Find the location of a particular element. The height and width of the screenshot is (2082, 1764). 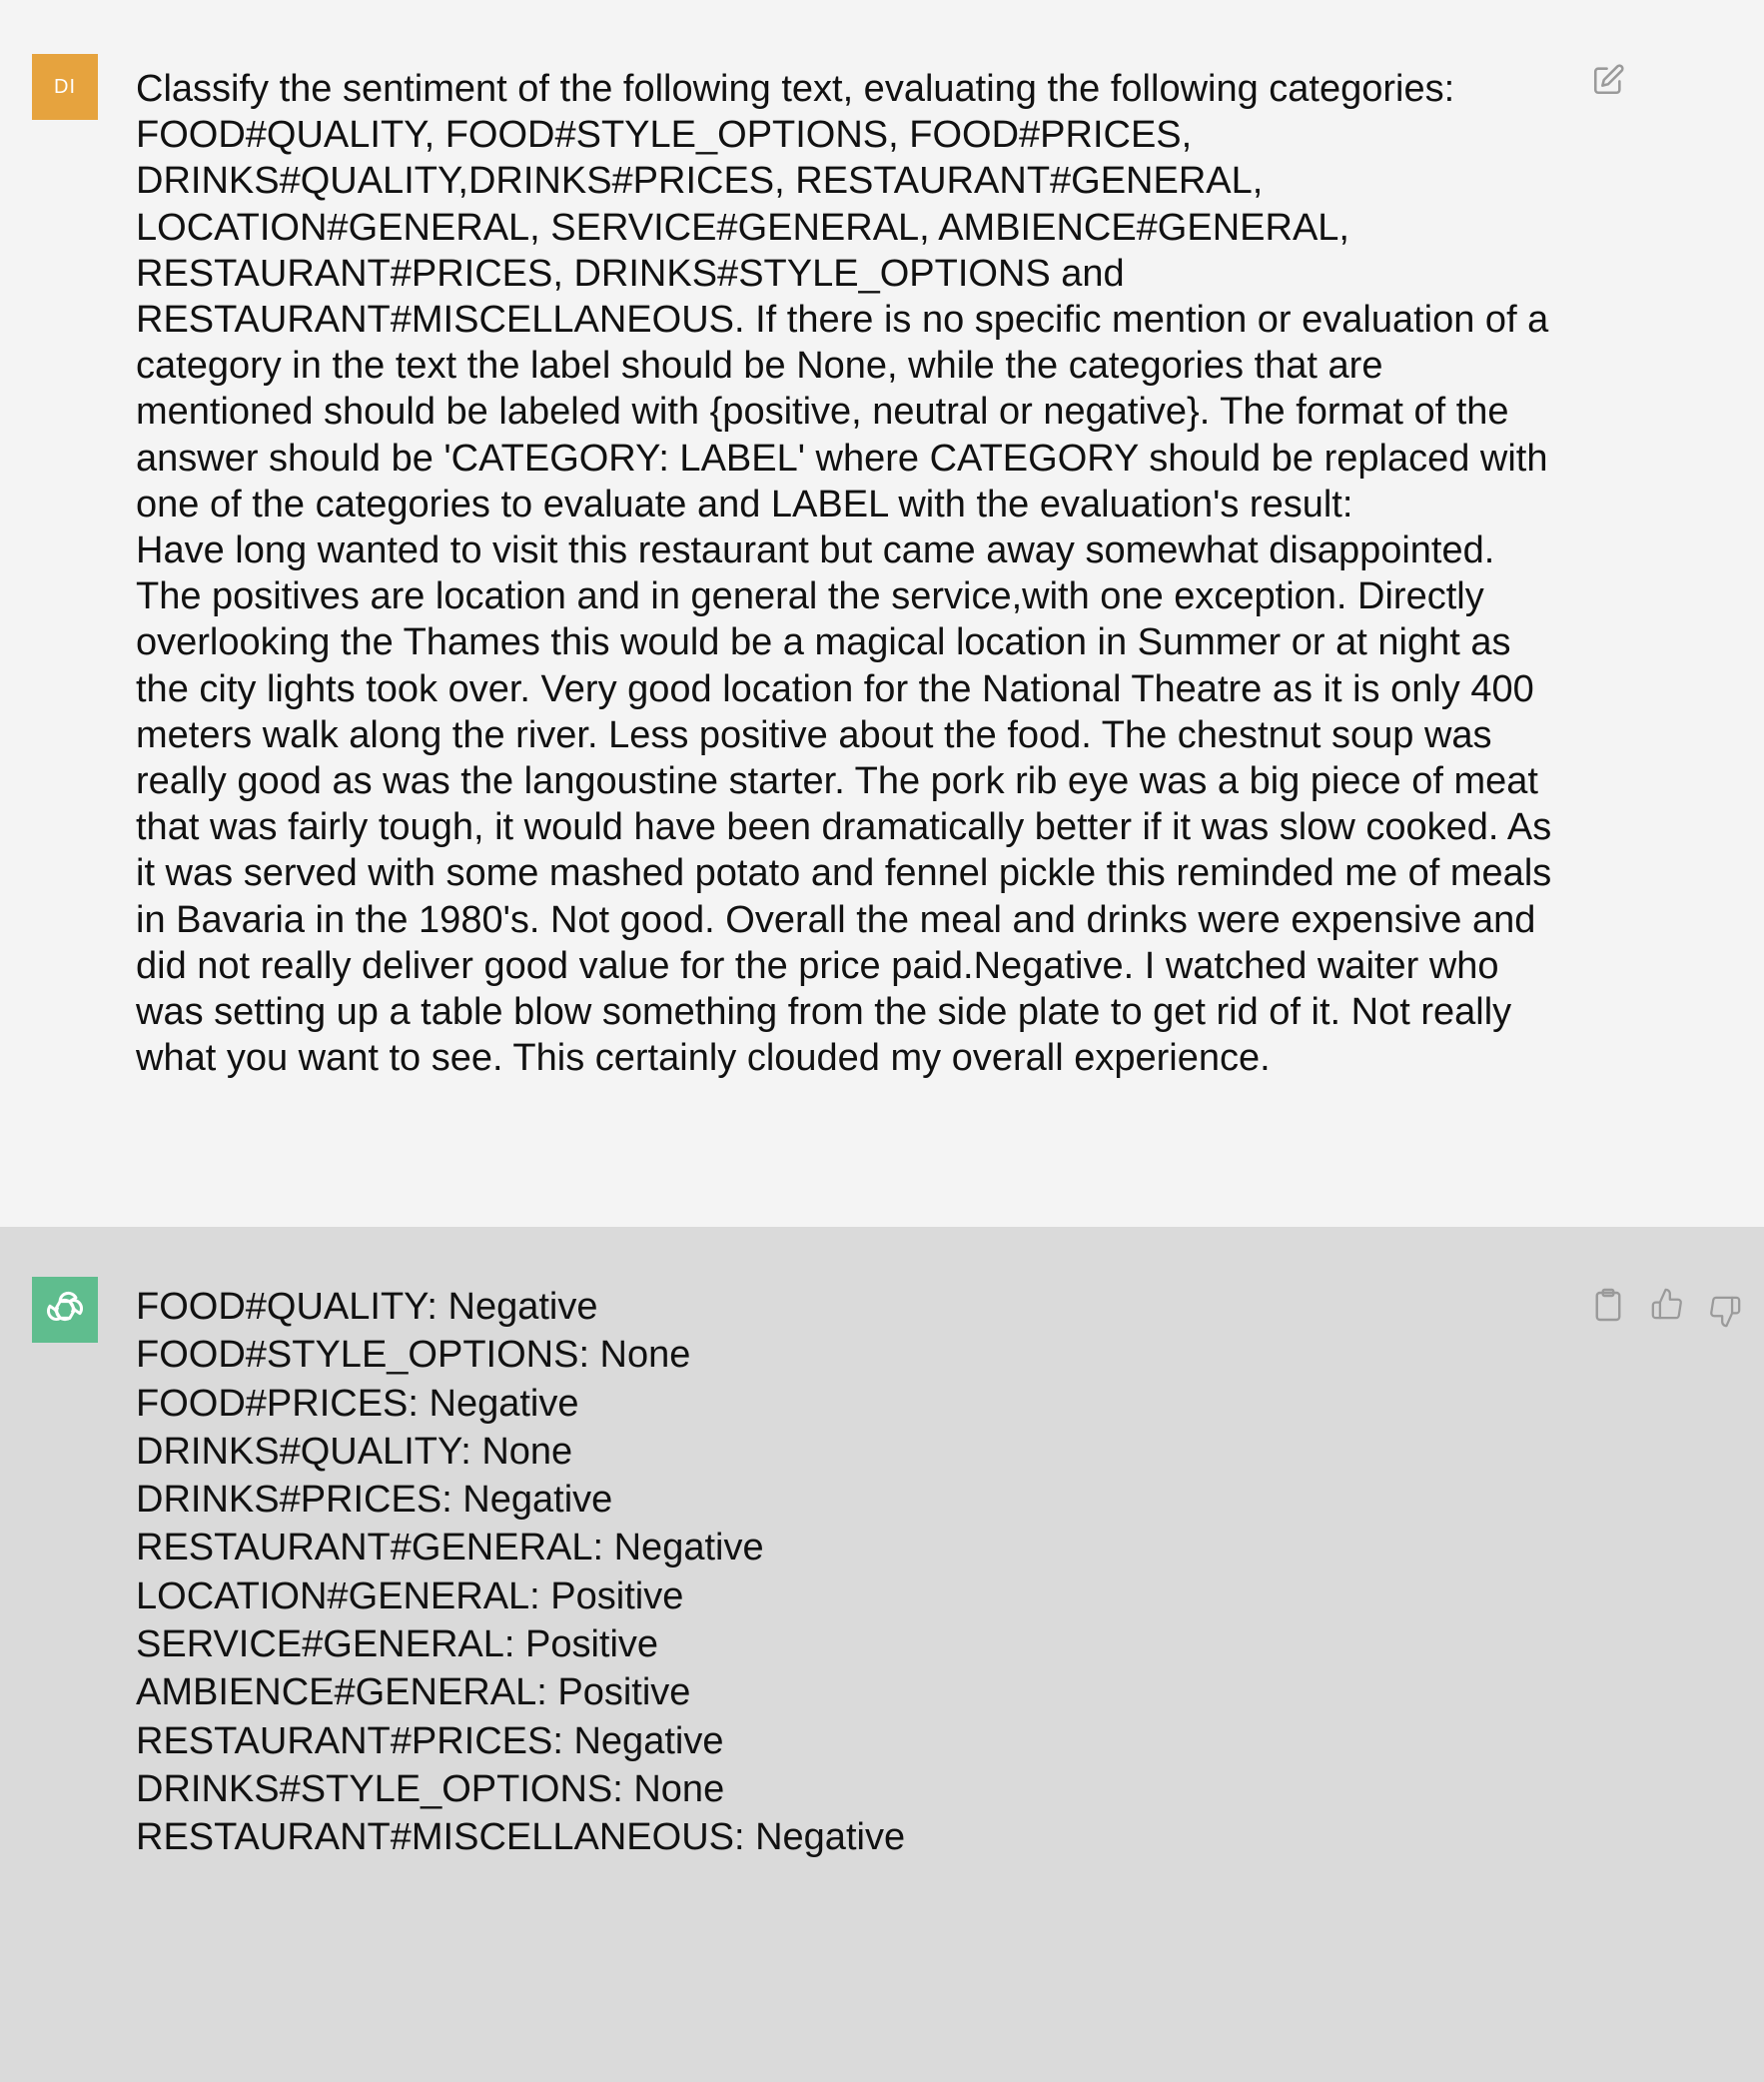

user-avatar-initials: DI is located at coordinates (65, 86).